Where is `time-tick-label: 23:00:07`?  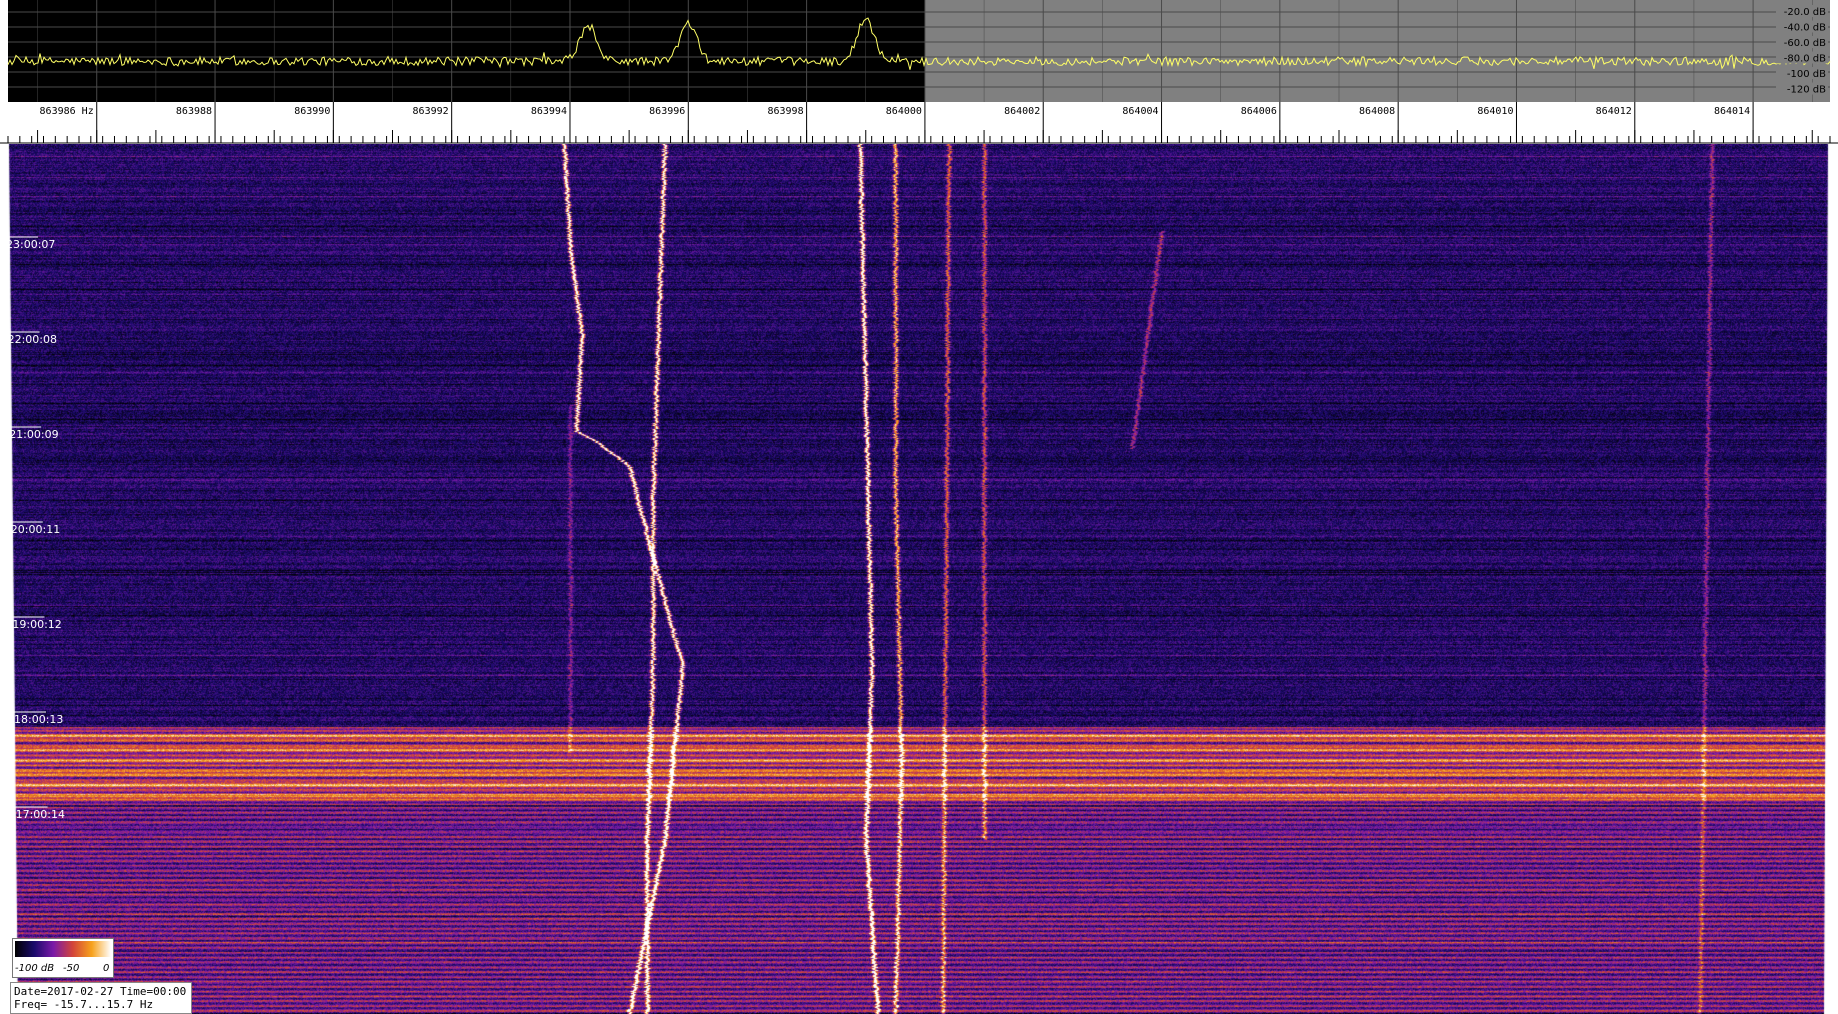 time-tick-label: 23:00:07 is located at coordinates (30, 244).